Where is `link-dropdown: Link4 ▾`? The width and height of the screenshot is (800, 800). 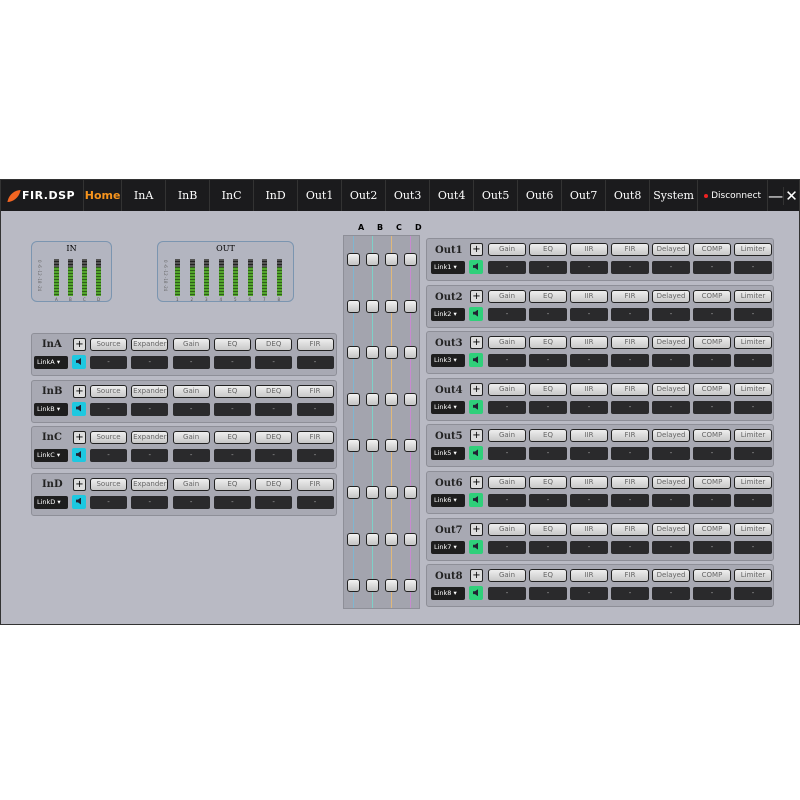 link-dropdown: Link4 ▾ is located at coordinates (448, 407).